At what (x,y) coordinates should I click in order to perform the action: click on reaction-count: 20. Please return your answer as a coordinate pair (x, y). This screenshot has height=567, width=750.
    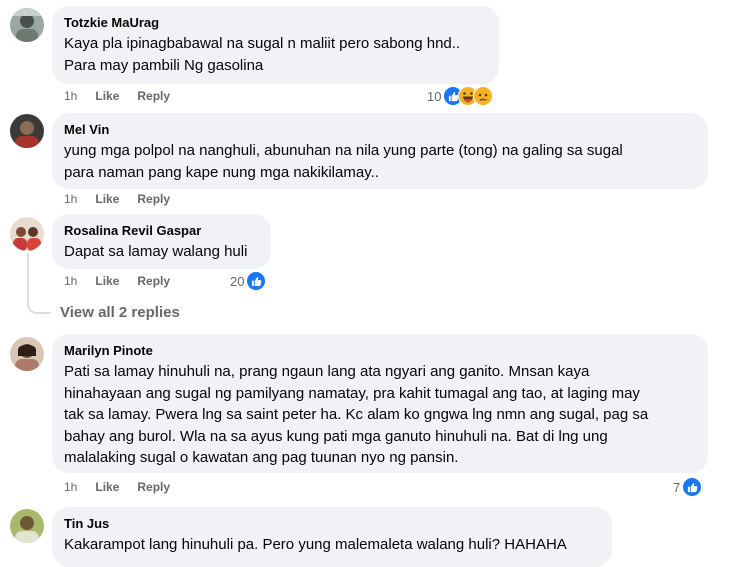
    Looking at the image, I should click on (237, 281).